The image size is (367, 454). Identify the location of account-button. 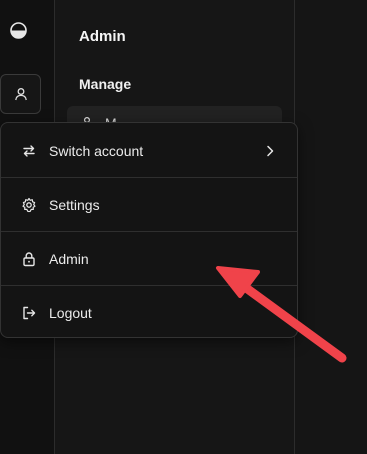
(20, 94).